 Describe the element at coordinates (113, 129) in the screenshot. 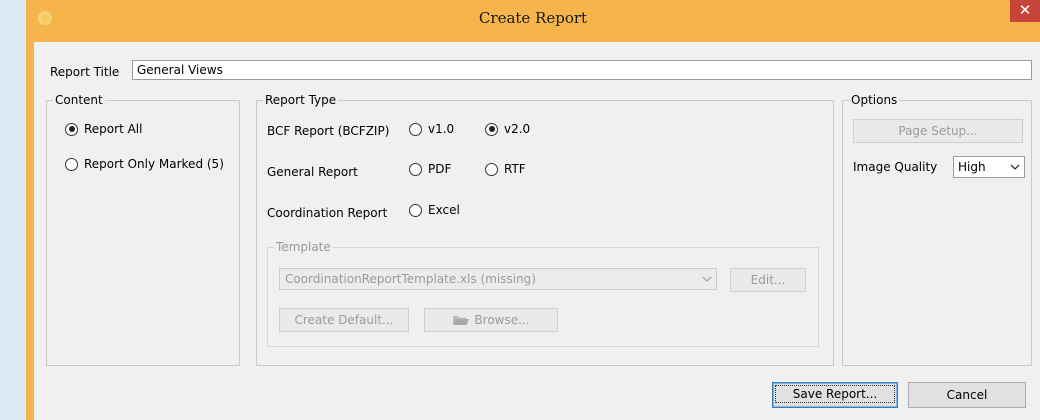

I see `report-all-label: Report All` at that location.